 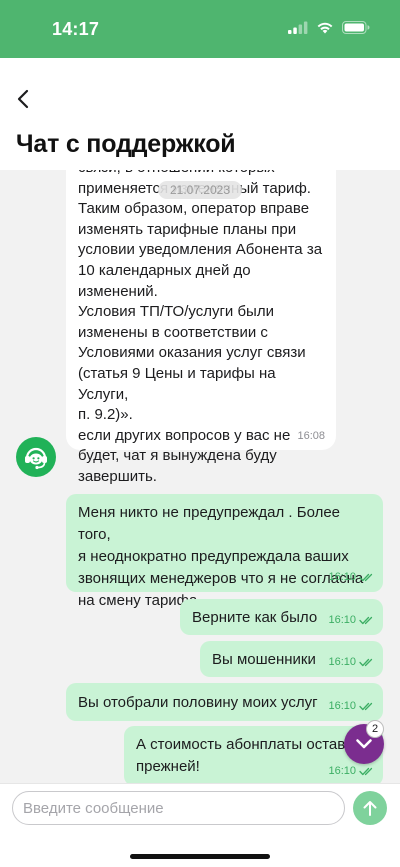 I want to click on chevron-down-icon, so click(x=364, y=744).